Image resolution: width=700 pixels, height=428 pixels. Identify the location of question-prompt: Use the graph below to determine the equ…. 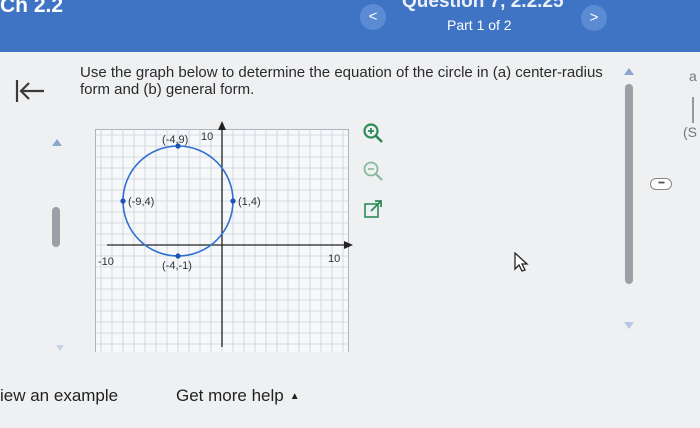
(341, 81).